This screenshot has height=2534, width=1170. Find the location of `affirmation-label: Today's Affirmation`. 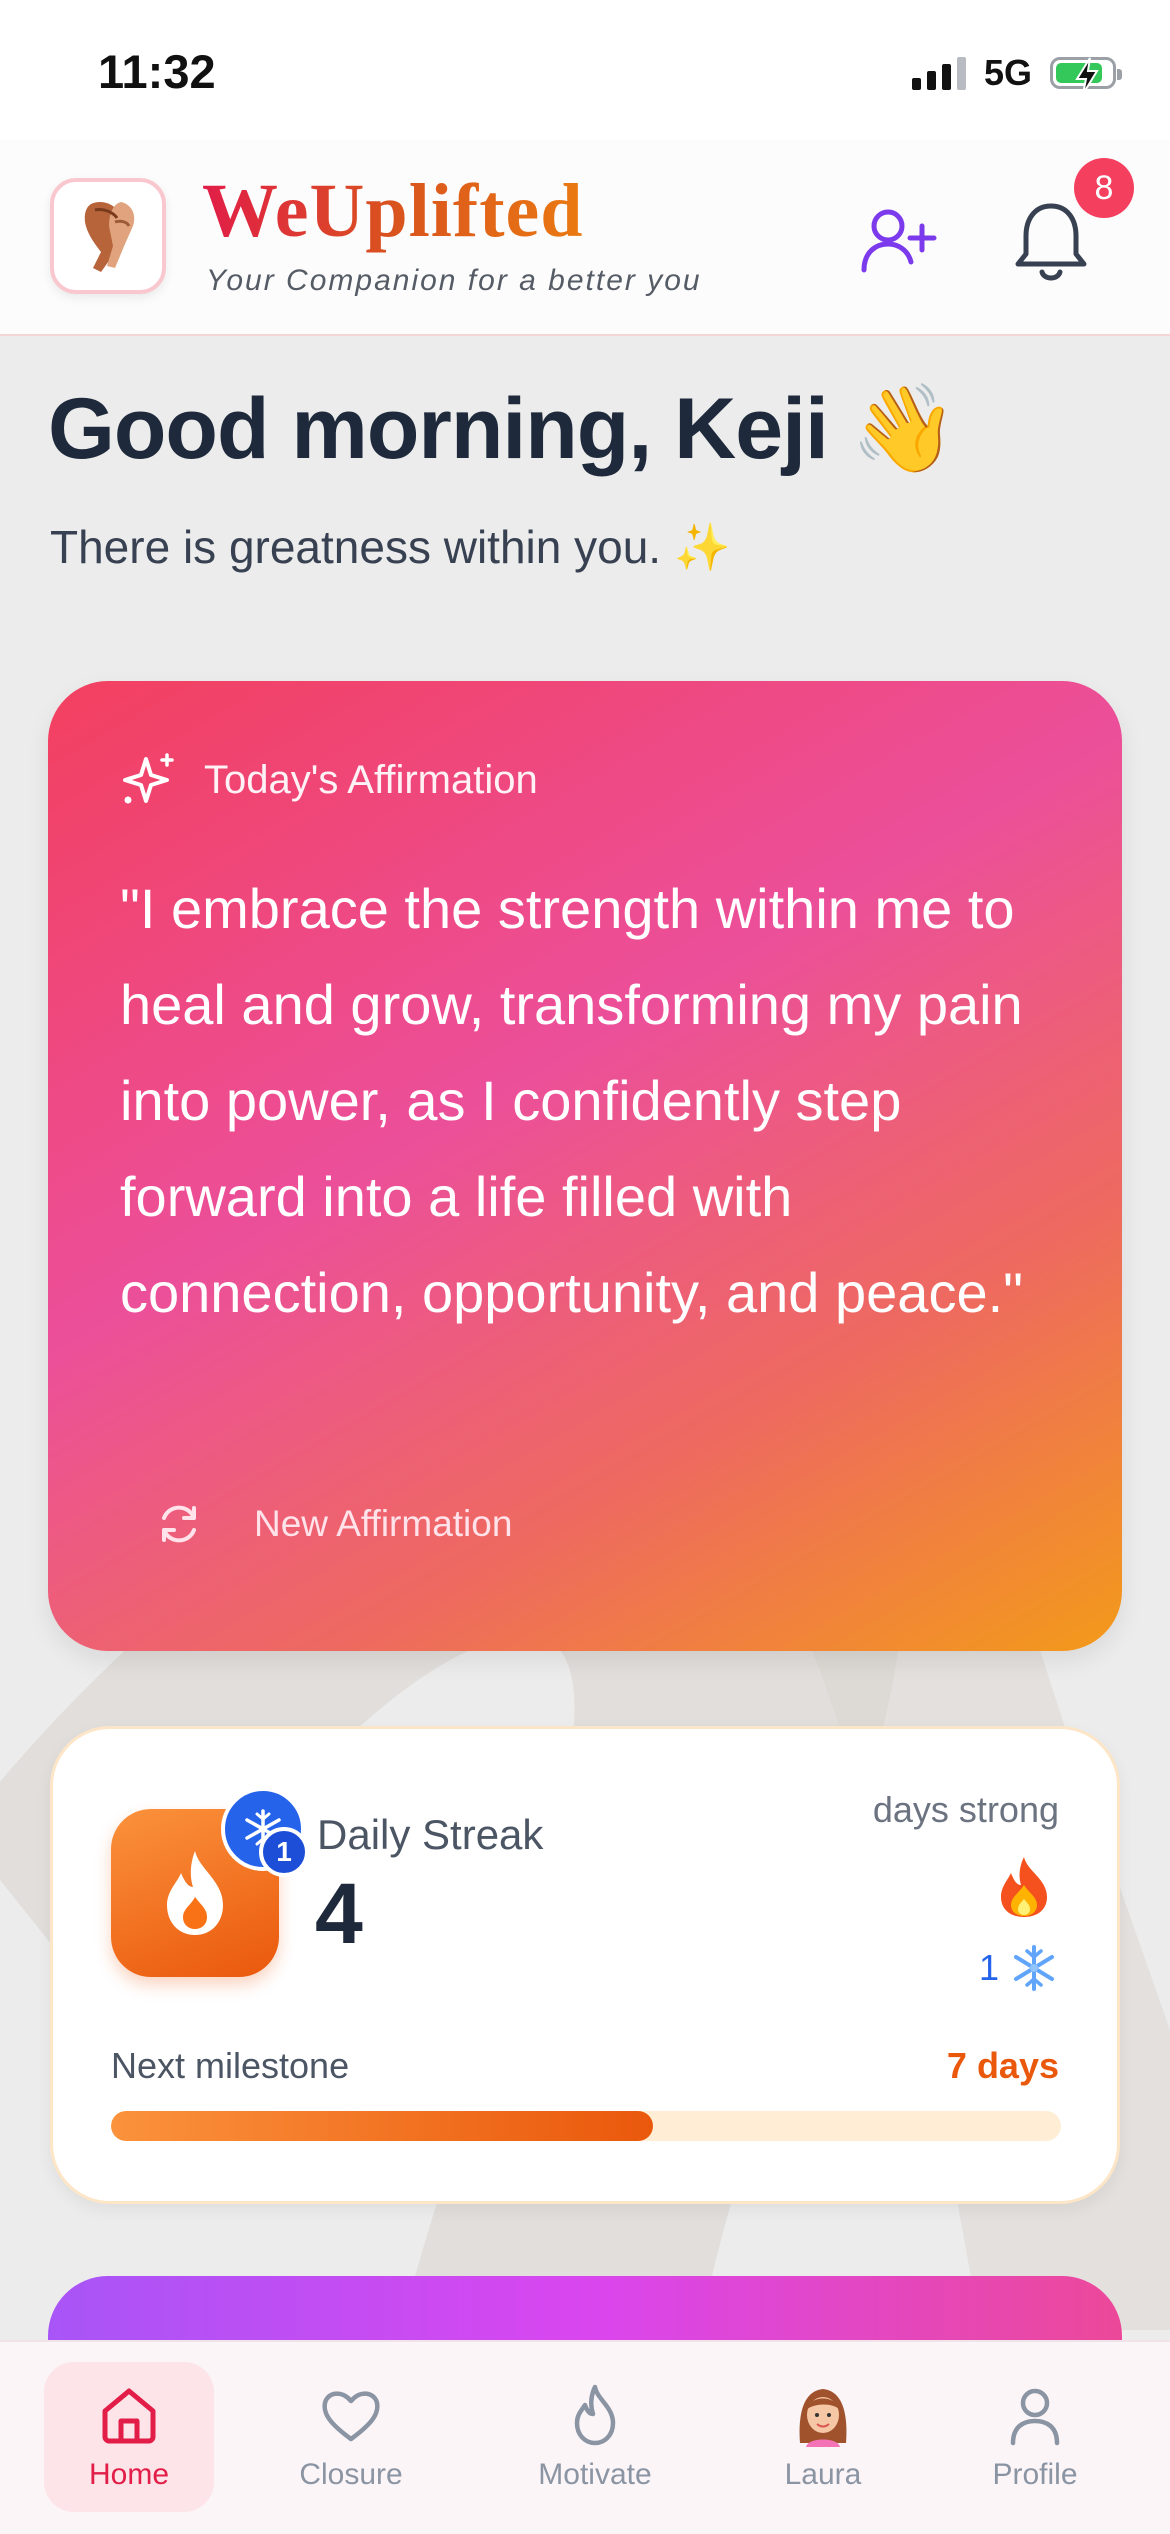

affirmation-label: Today's Affirmation is located at coordinates (371, 779).